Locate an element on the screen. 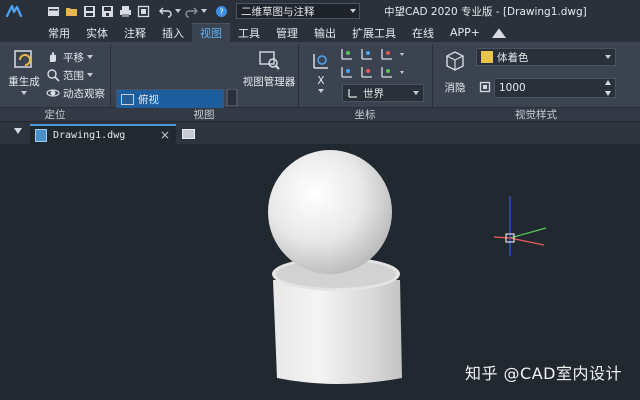 This screenshot has width=640, height=400. regen-icon is located at coordinates (23, 59).